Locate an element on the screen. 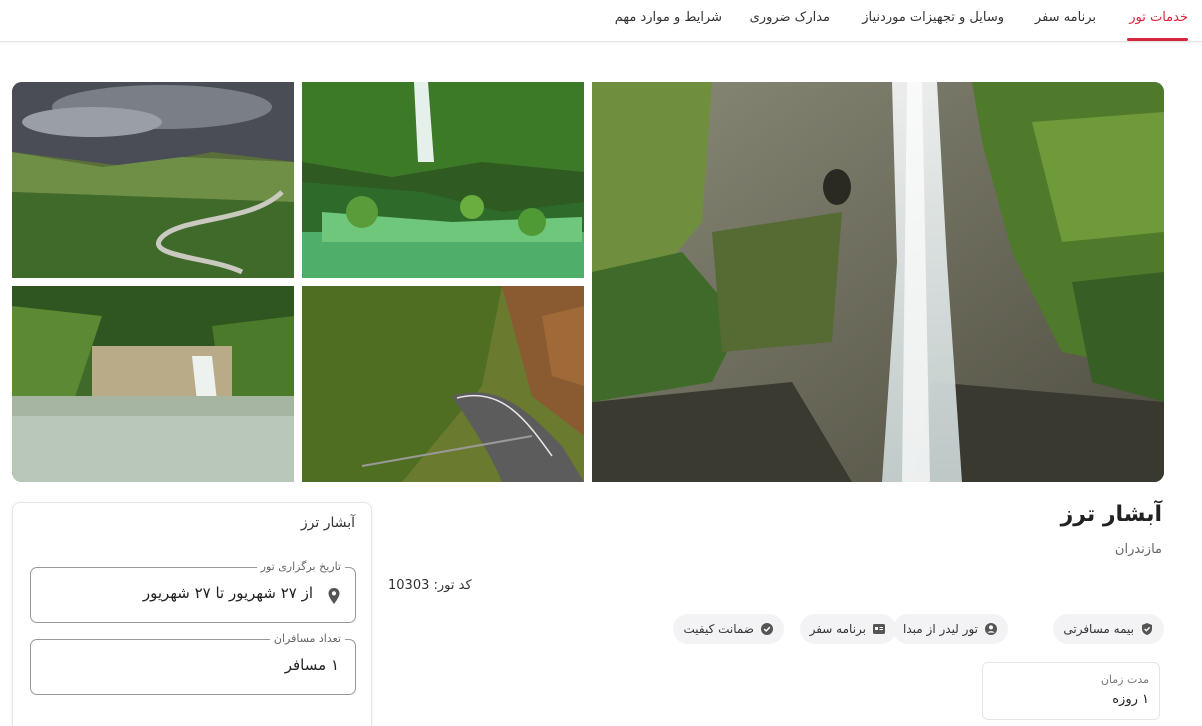 This screenshot has width=1202, height=726. feature-travel-insurance: بیمه مسافرتی is located at coordinates (1108, 629).